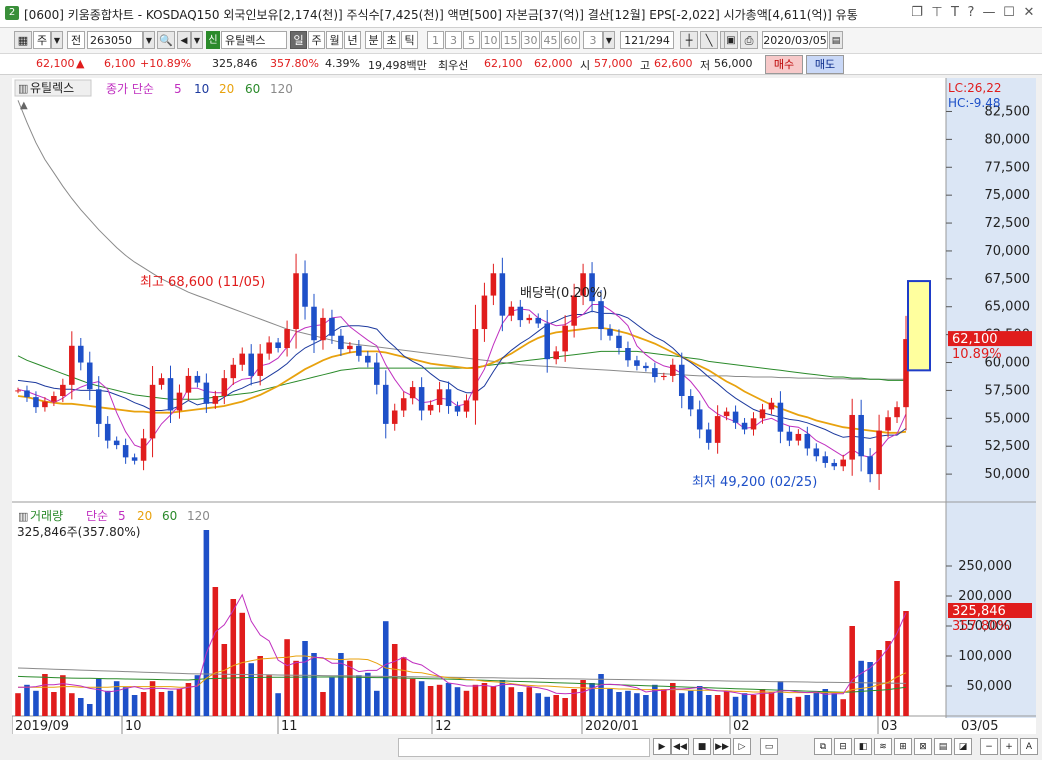  What do you see at coordinates (825, 64) in the screenshot?
I see `sell-button: 매도` at bounding box center [825, 64].